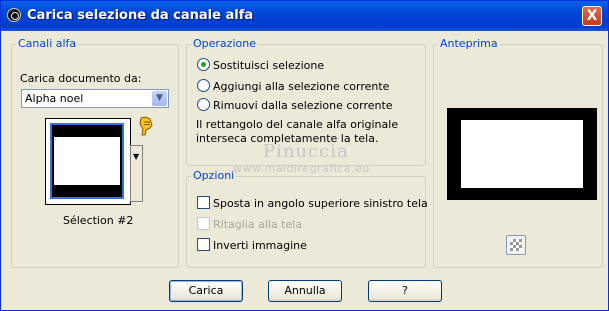 This screenshot has width=609, height=311. Describe the element at coordinates (203, 202) in the screenshot. I see `checkbox-sposta` at that location.